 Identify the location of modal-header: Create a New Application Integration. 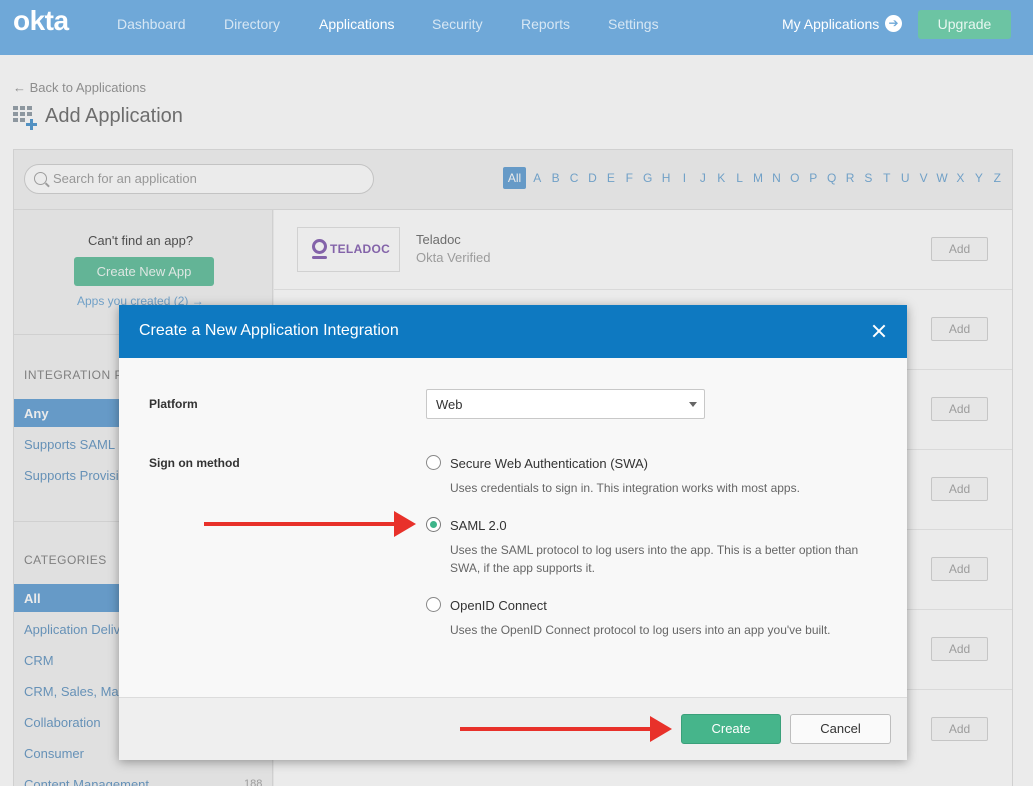
(513, 331).